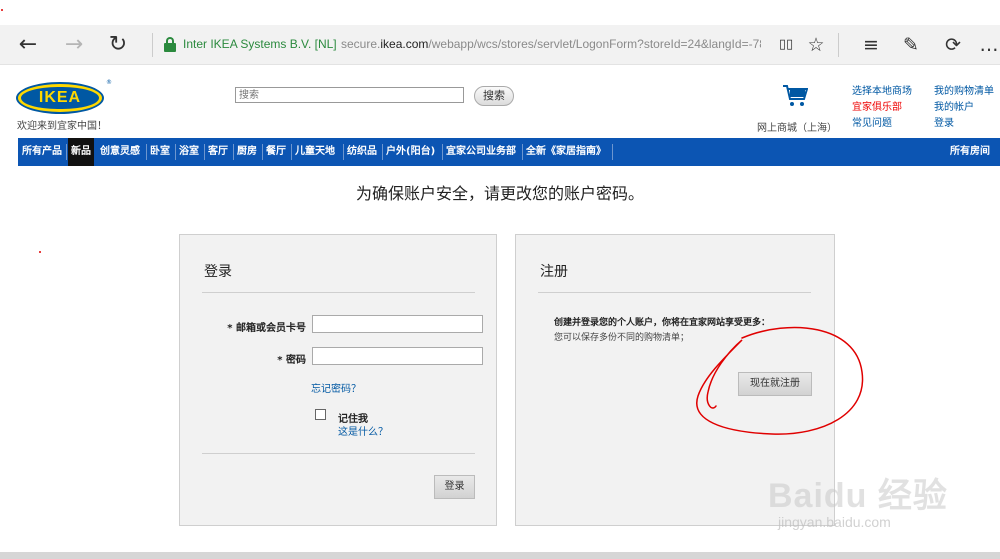  I want to click on my-account-link: 我的帐户, so click(964, 108).